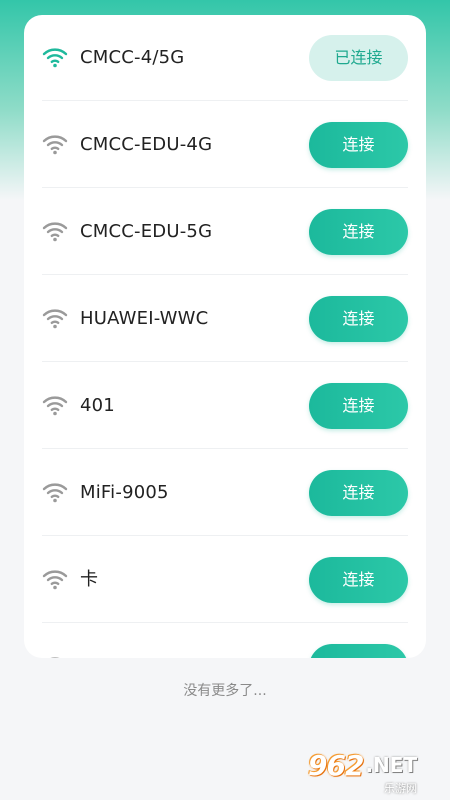 This screenshot has width=450, height=800. I want to click on wifi-list-item: CMCC-EDU-5G 连接, so click(225, 232).